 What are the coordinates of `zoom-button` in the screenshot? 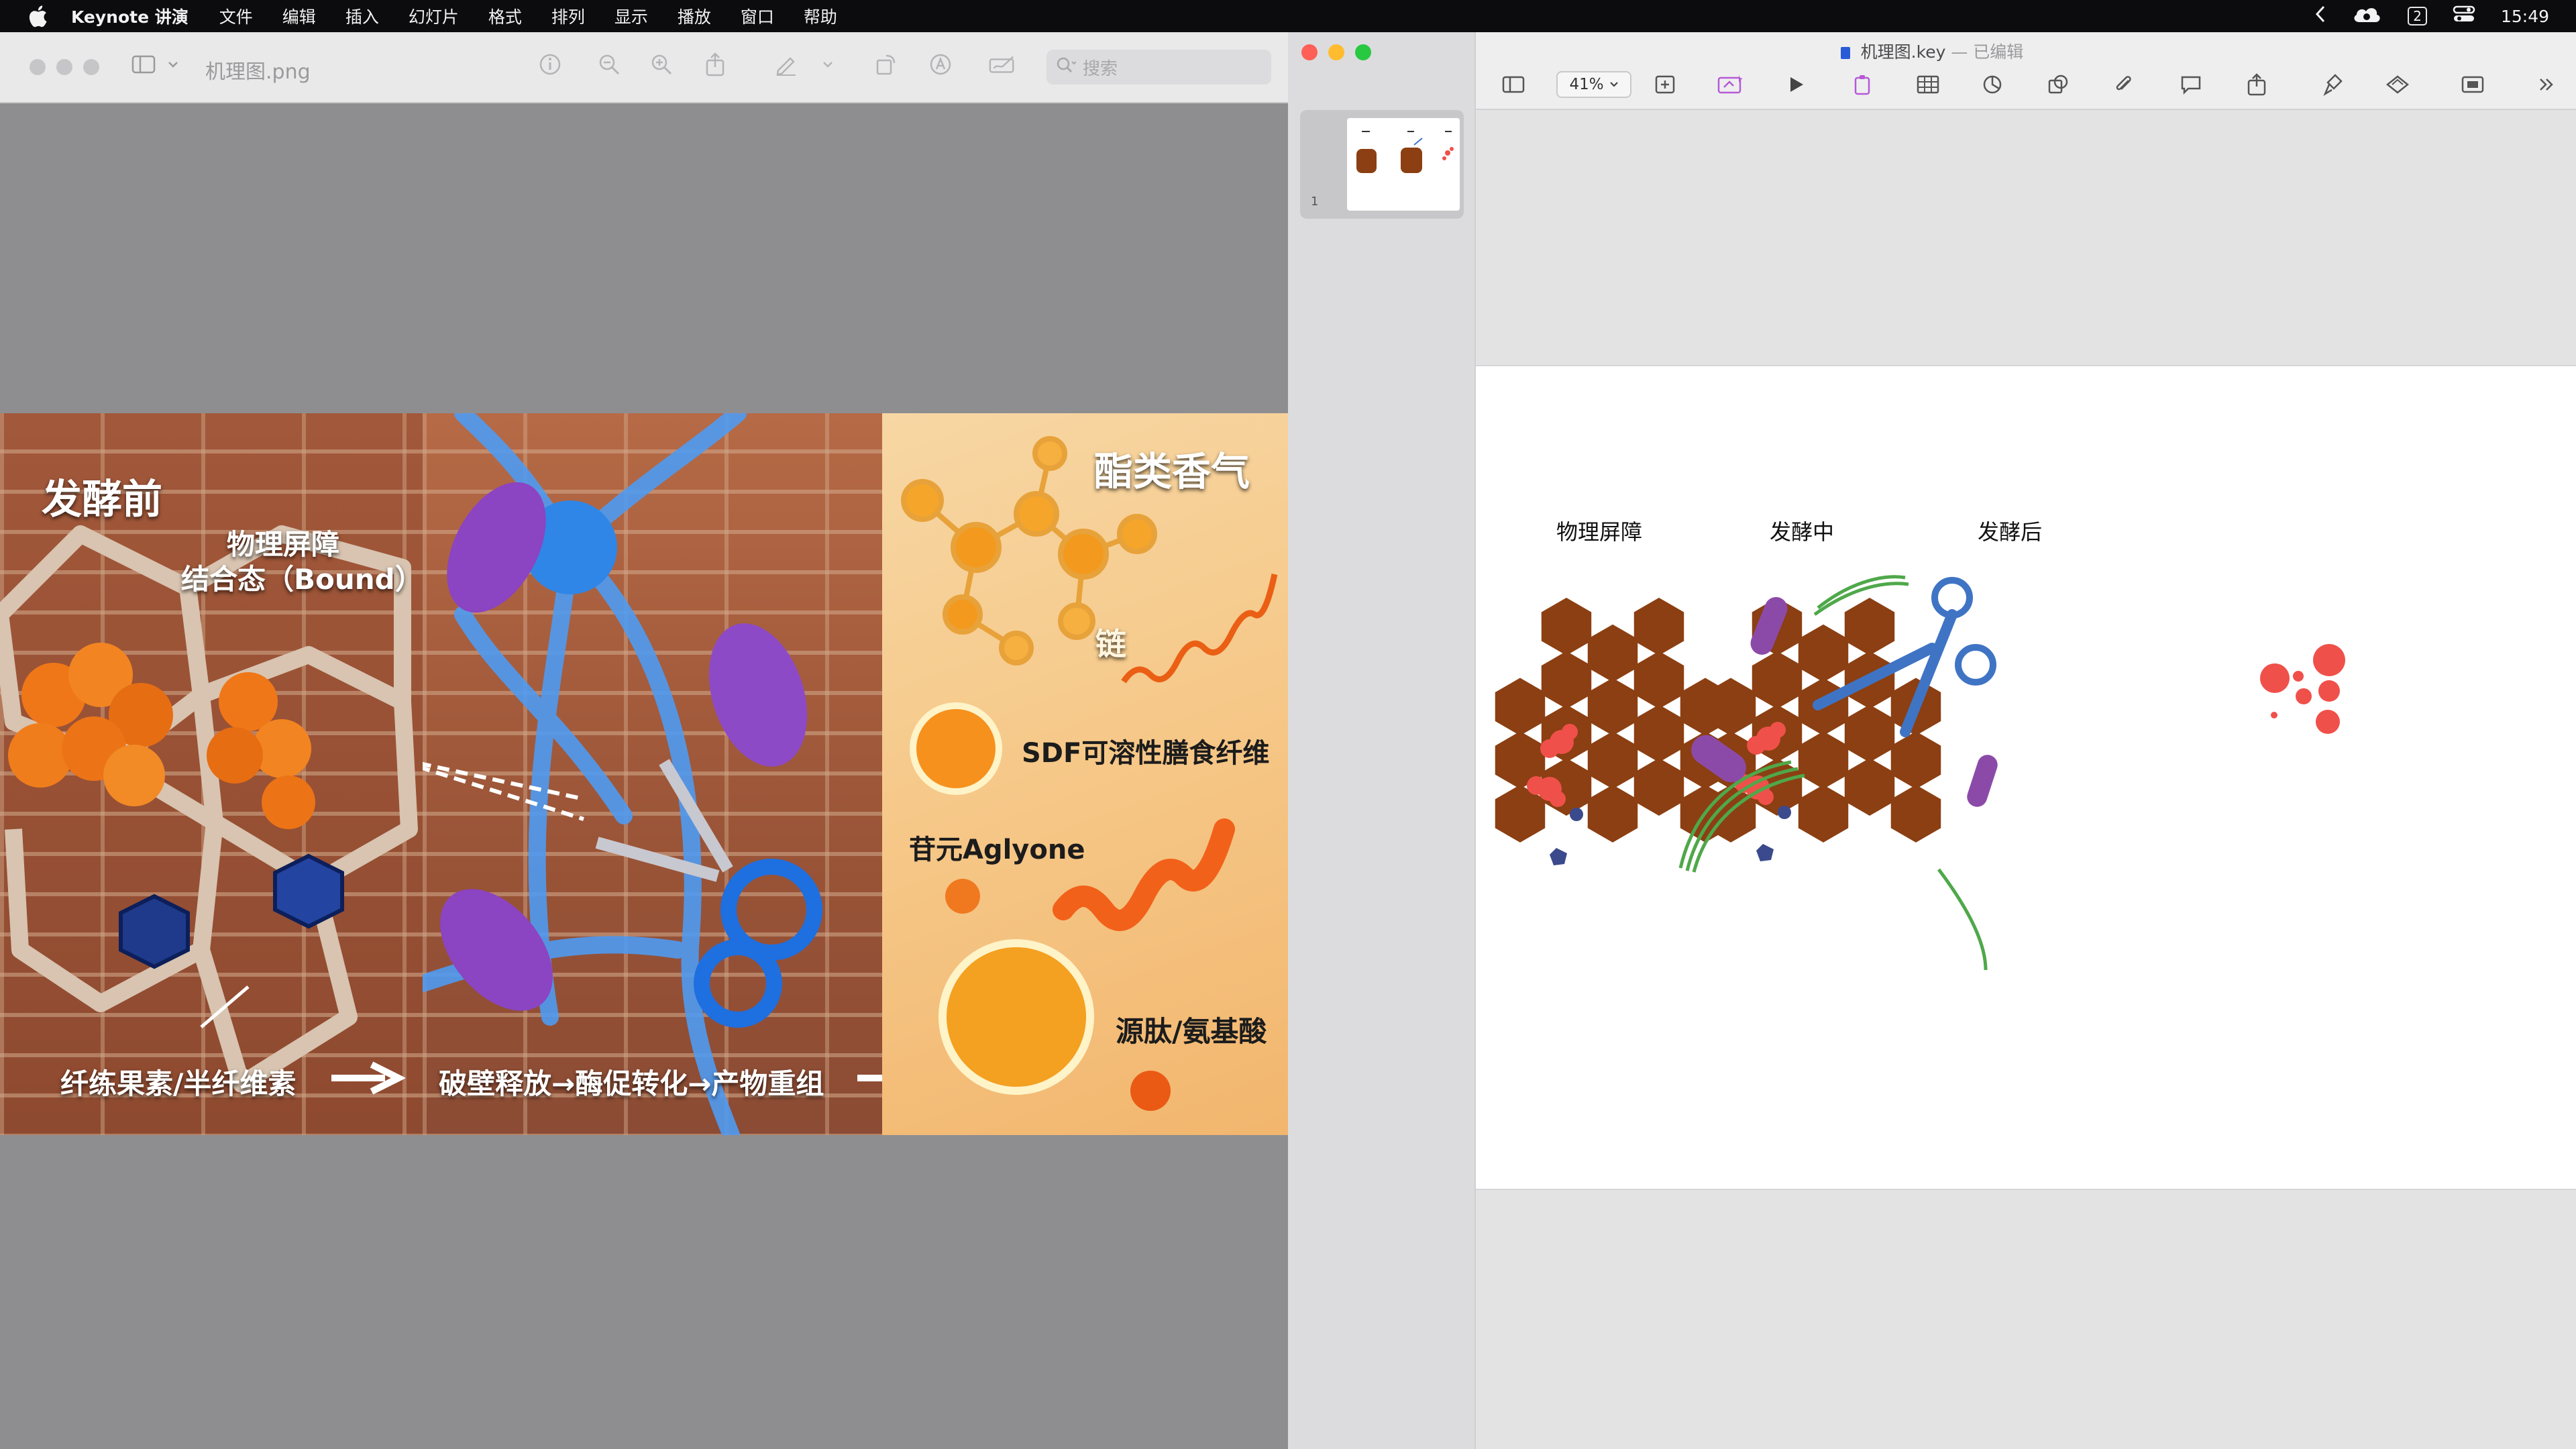 It's located at (91, 67).